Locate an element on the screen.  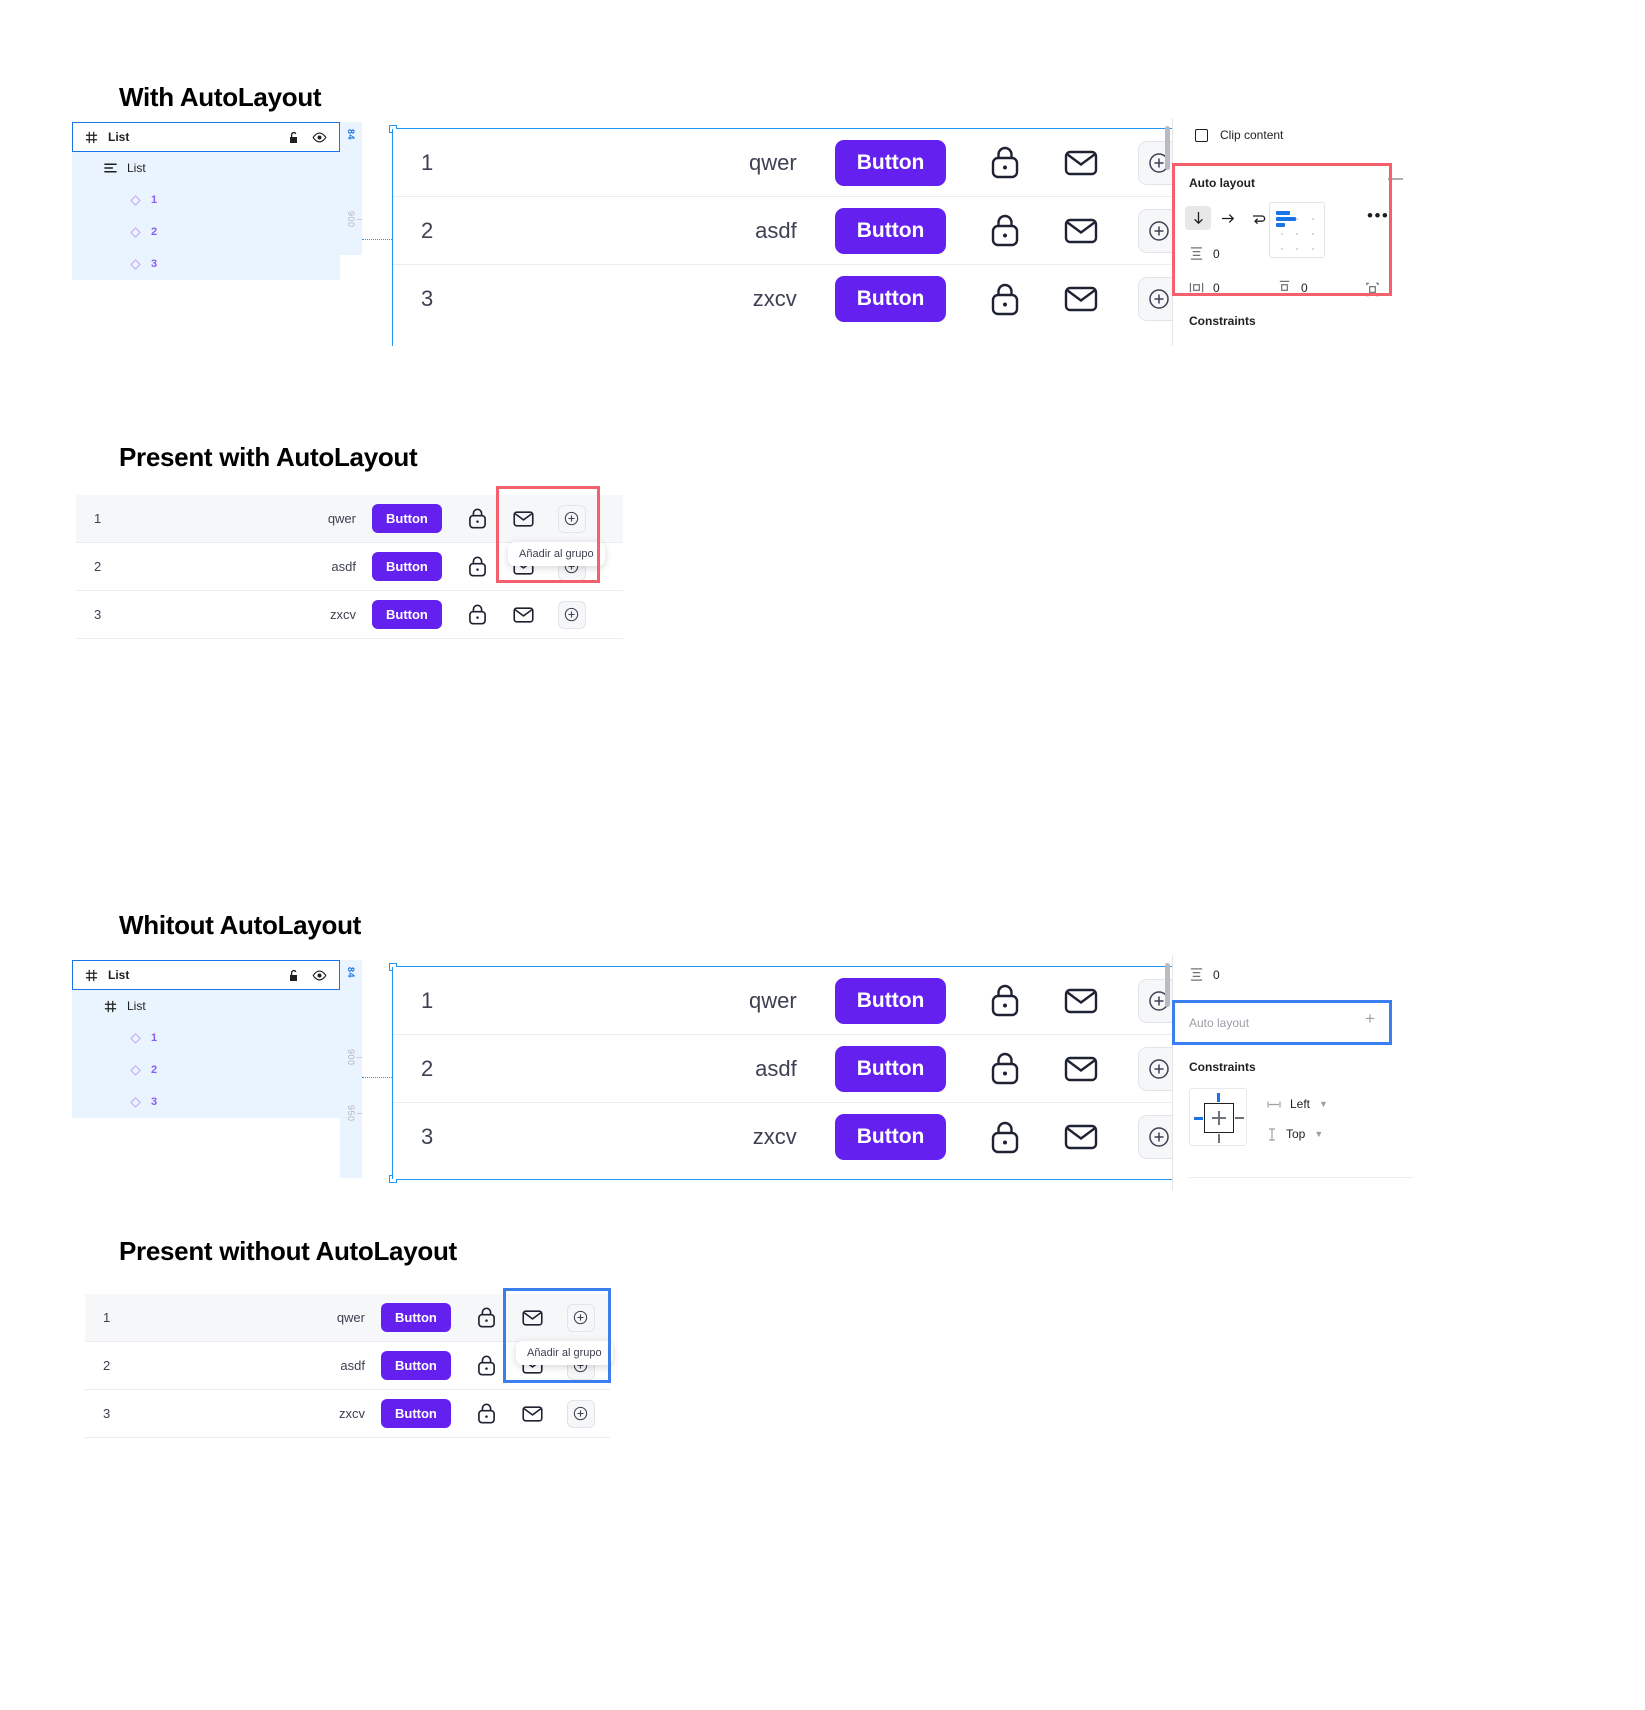
ellipsis-icon: ••• is located at coordinates (1378, 215).